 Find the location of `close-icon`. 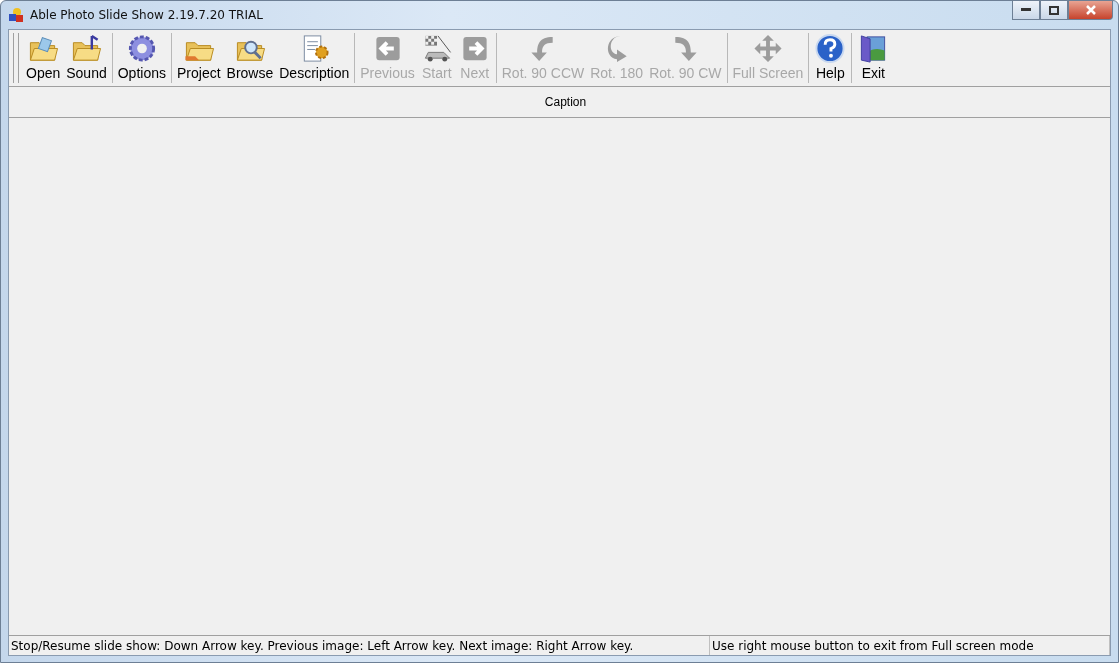

close-icon is located at coordinates (1090, 10).